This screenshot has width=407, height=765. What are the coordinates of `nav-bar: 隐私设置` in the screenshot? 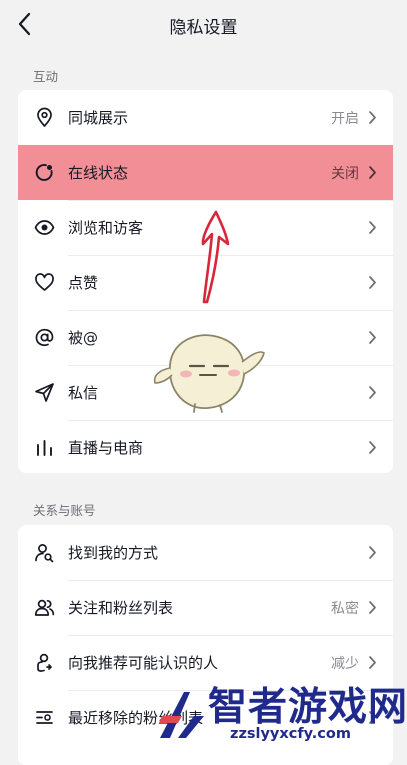 It's located at (203, 24).